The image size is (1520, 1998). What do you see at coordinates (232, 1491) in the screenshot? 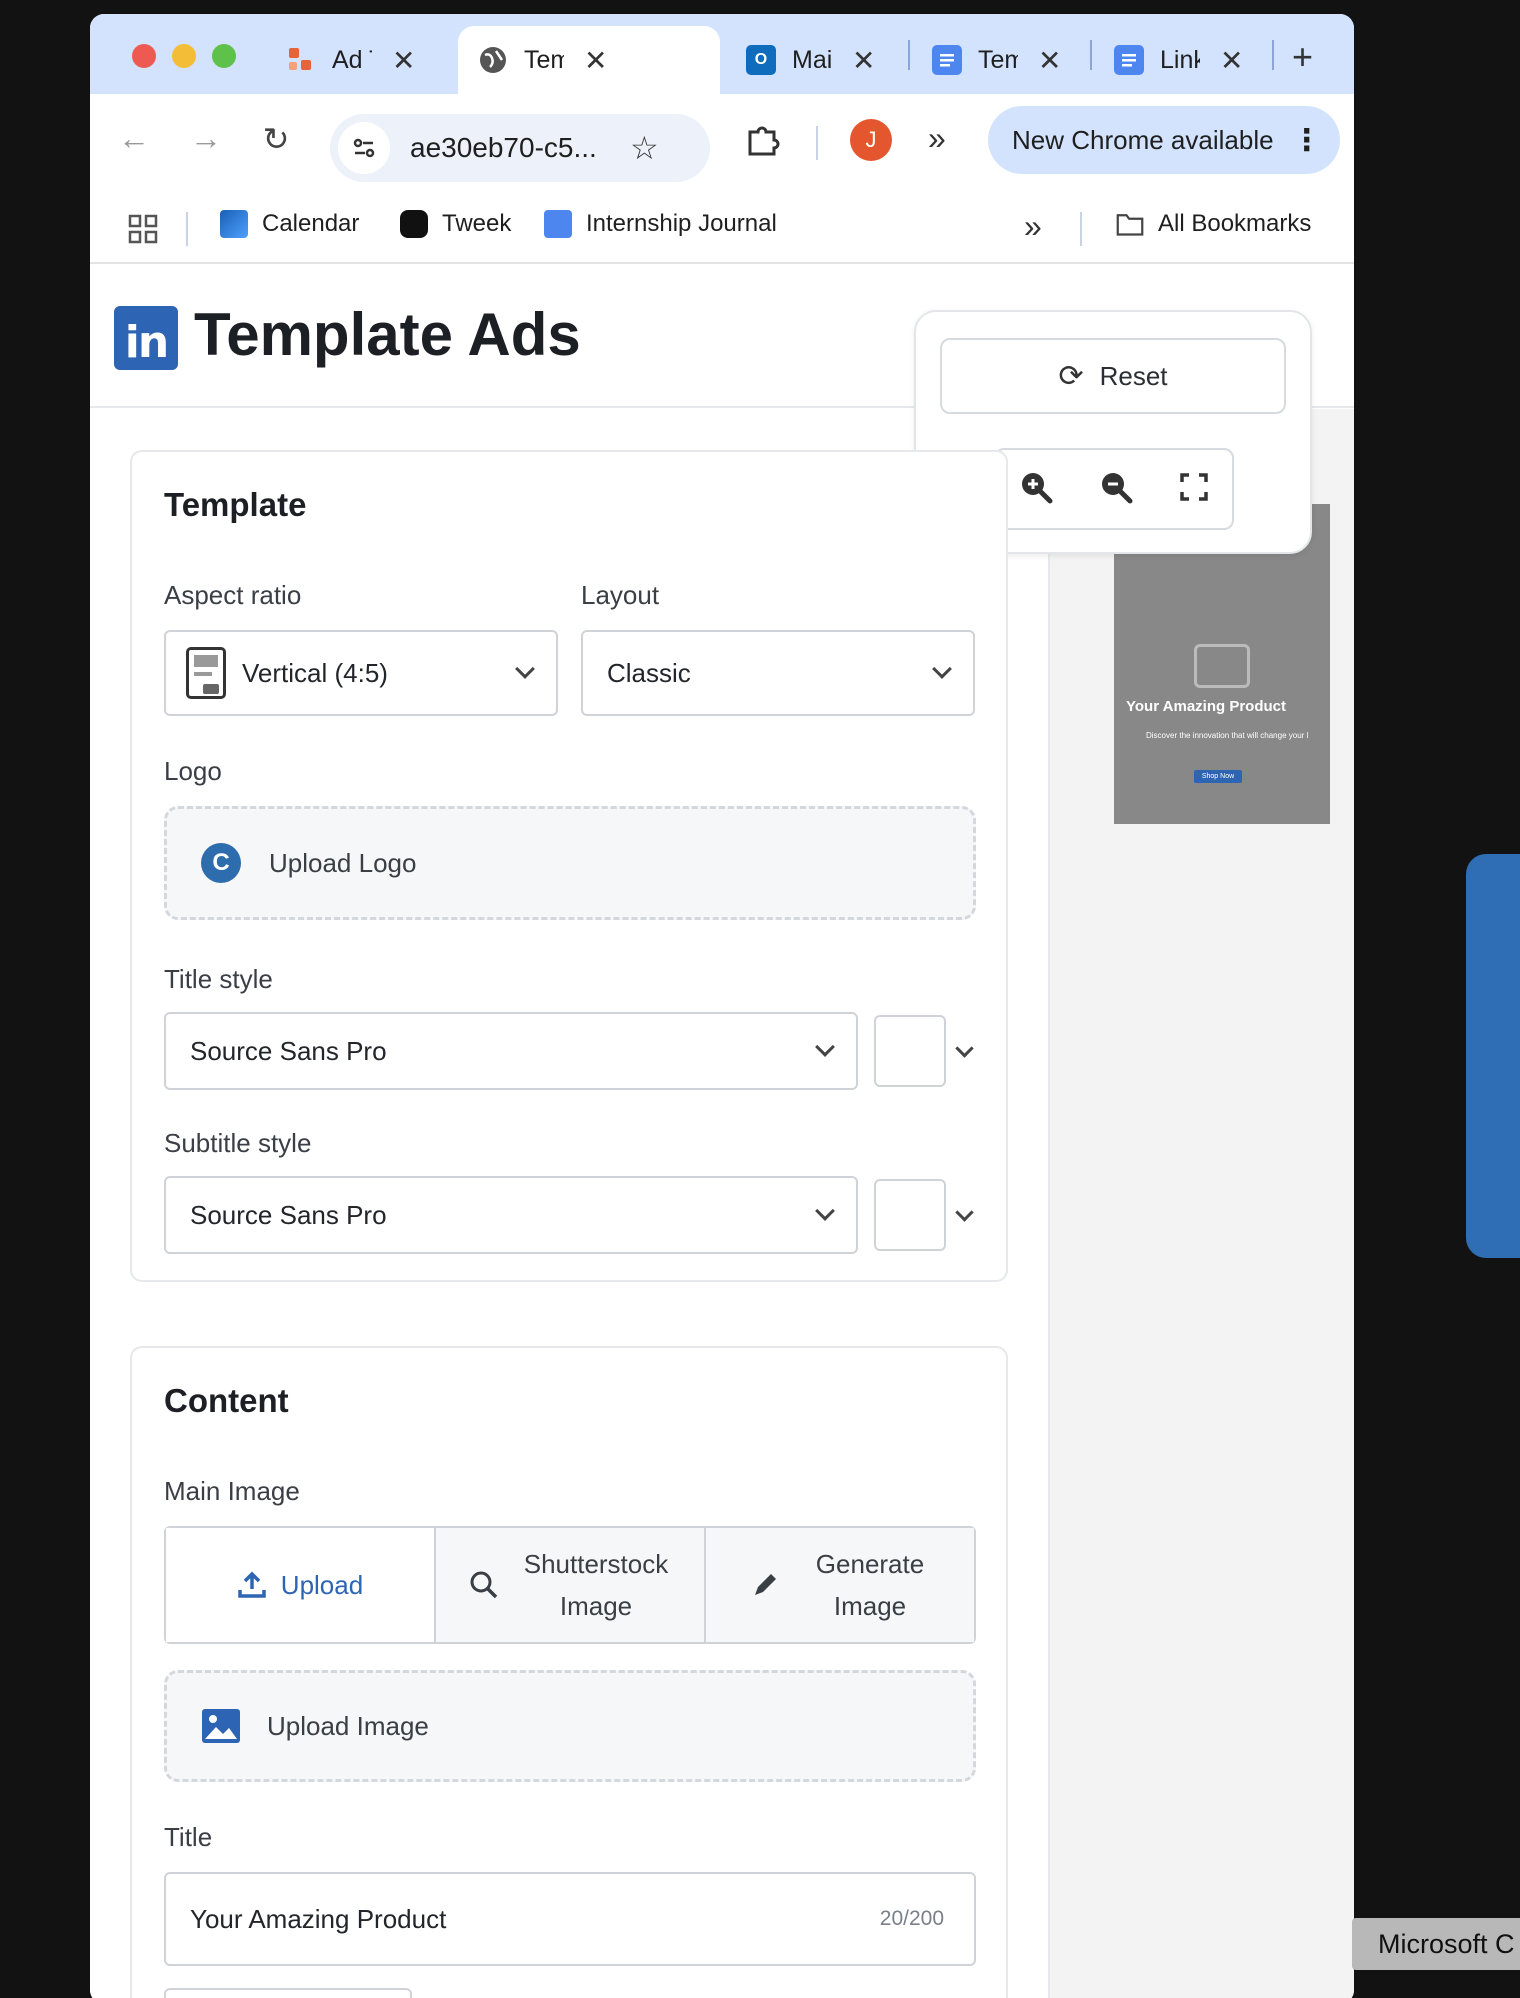
I see `main-image-label: Main Image` at bounding box center [232, 1491].